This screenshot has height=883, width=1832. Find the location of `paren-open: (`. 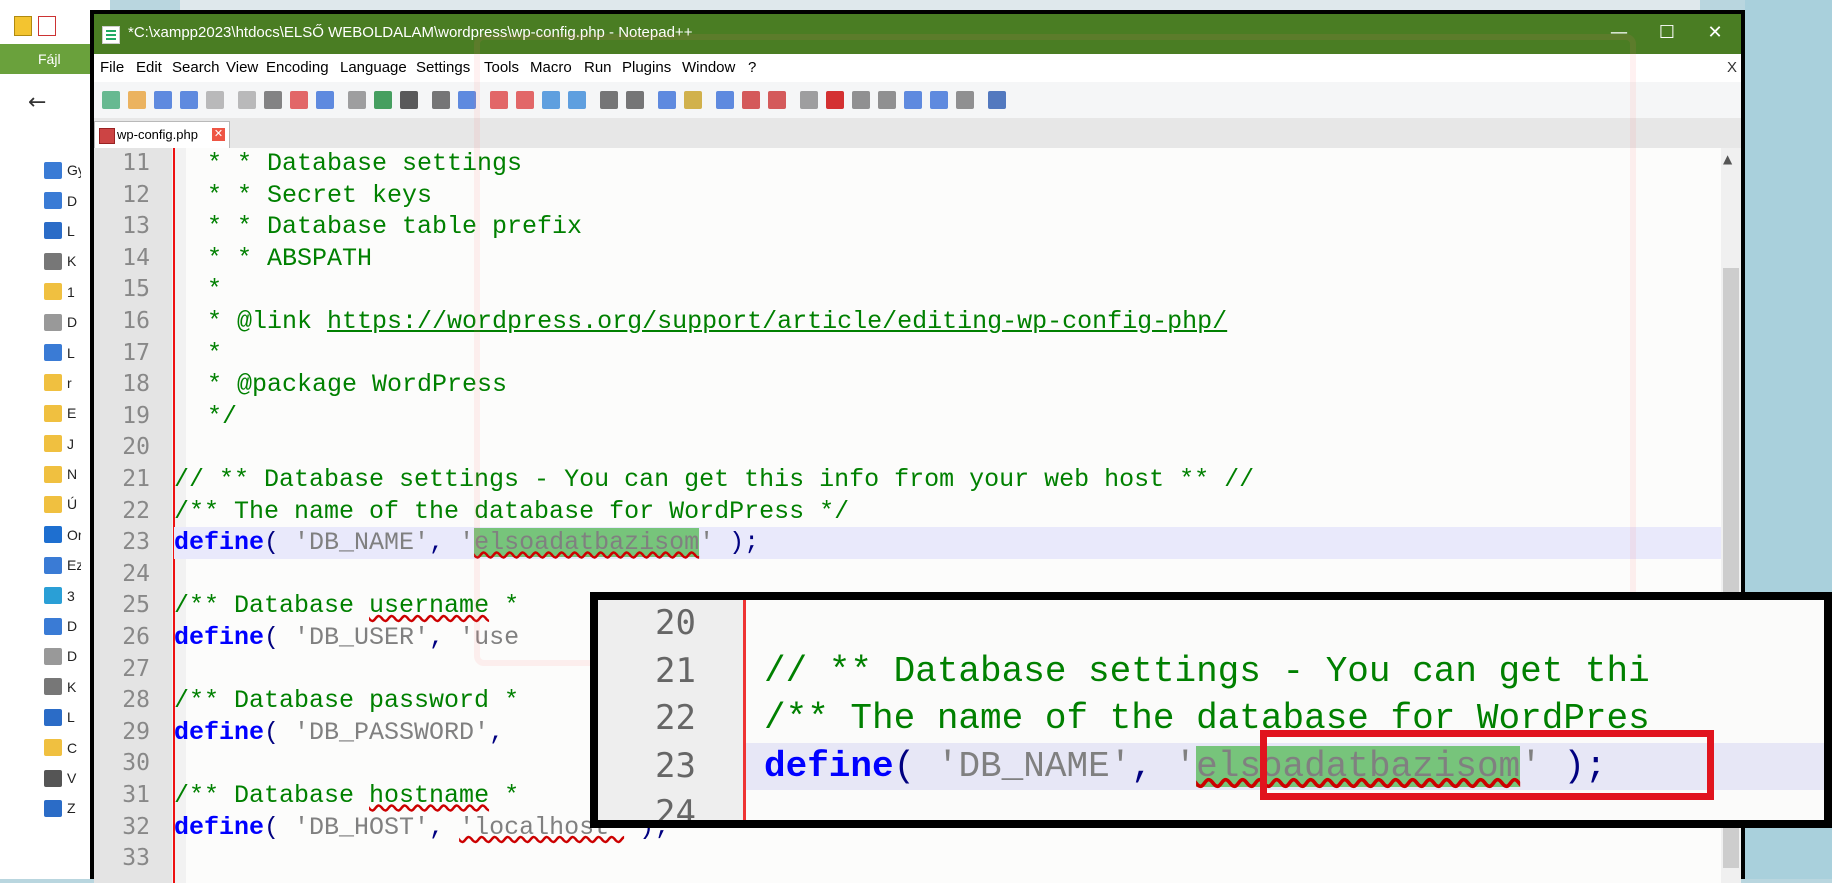

paren-open: ( is located at coordinates (279, 637).